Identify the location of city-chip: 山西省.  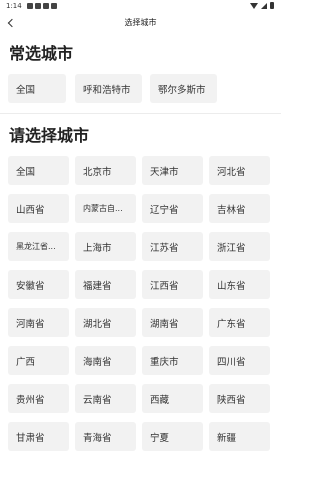
(38, 208).